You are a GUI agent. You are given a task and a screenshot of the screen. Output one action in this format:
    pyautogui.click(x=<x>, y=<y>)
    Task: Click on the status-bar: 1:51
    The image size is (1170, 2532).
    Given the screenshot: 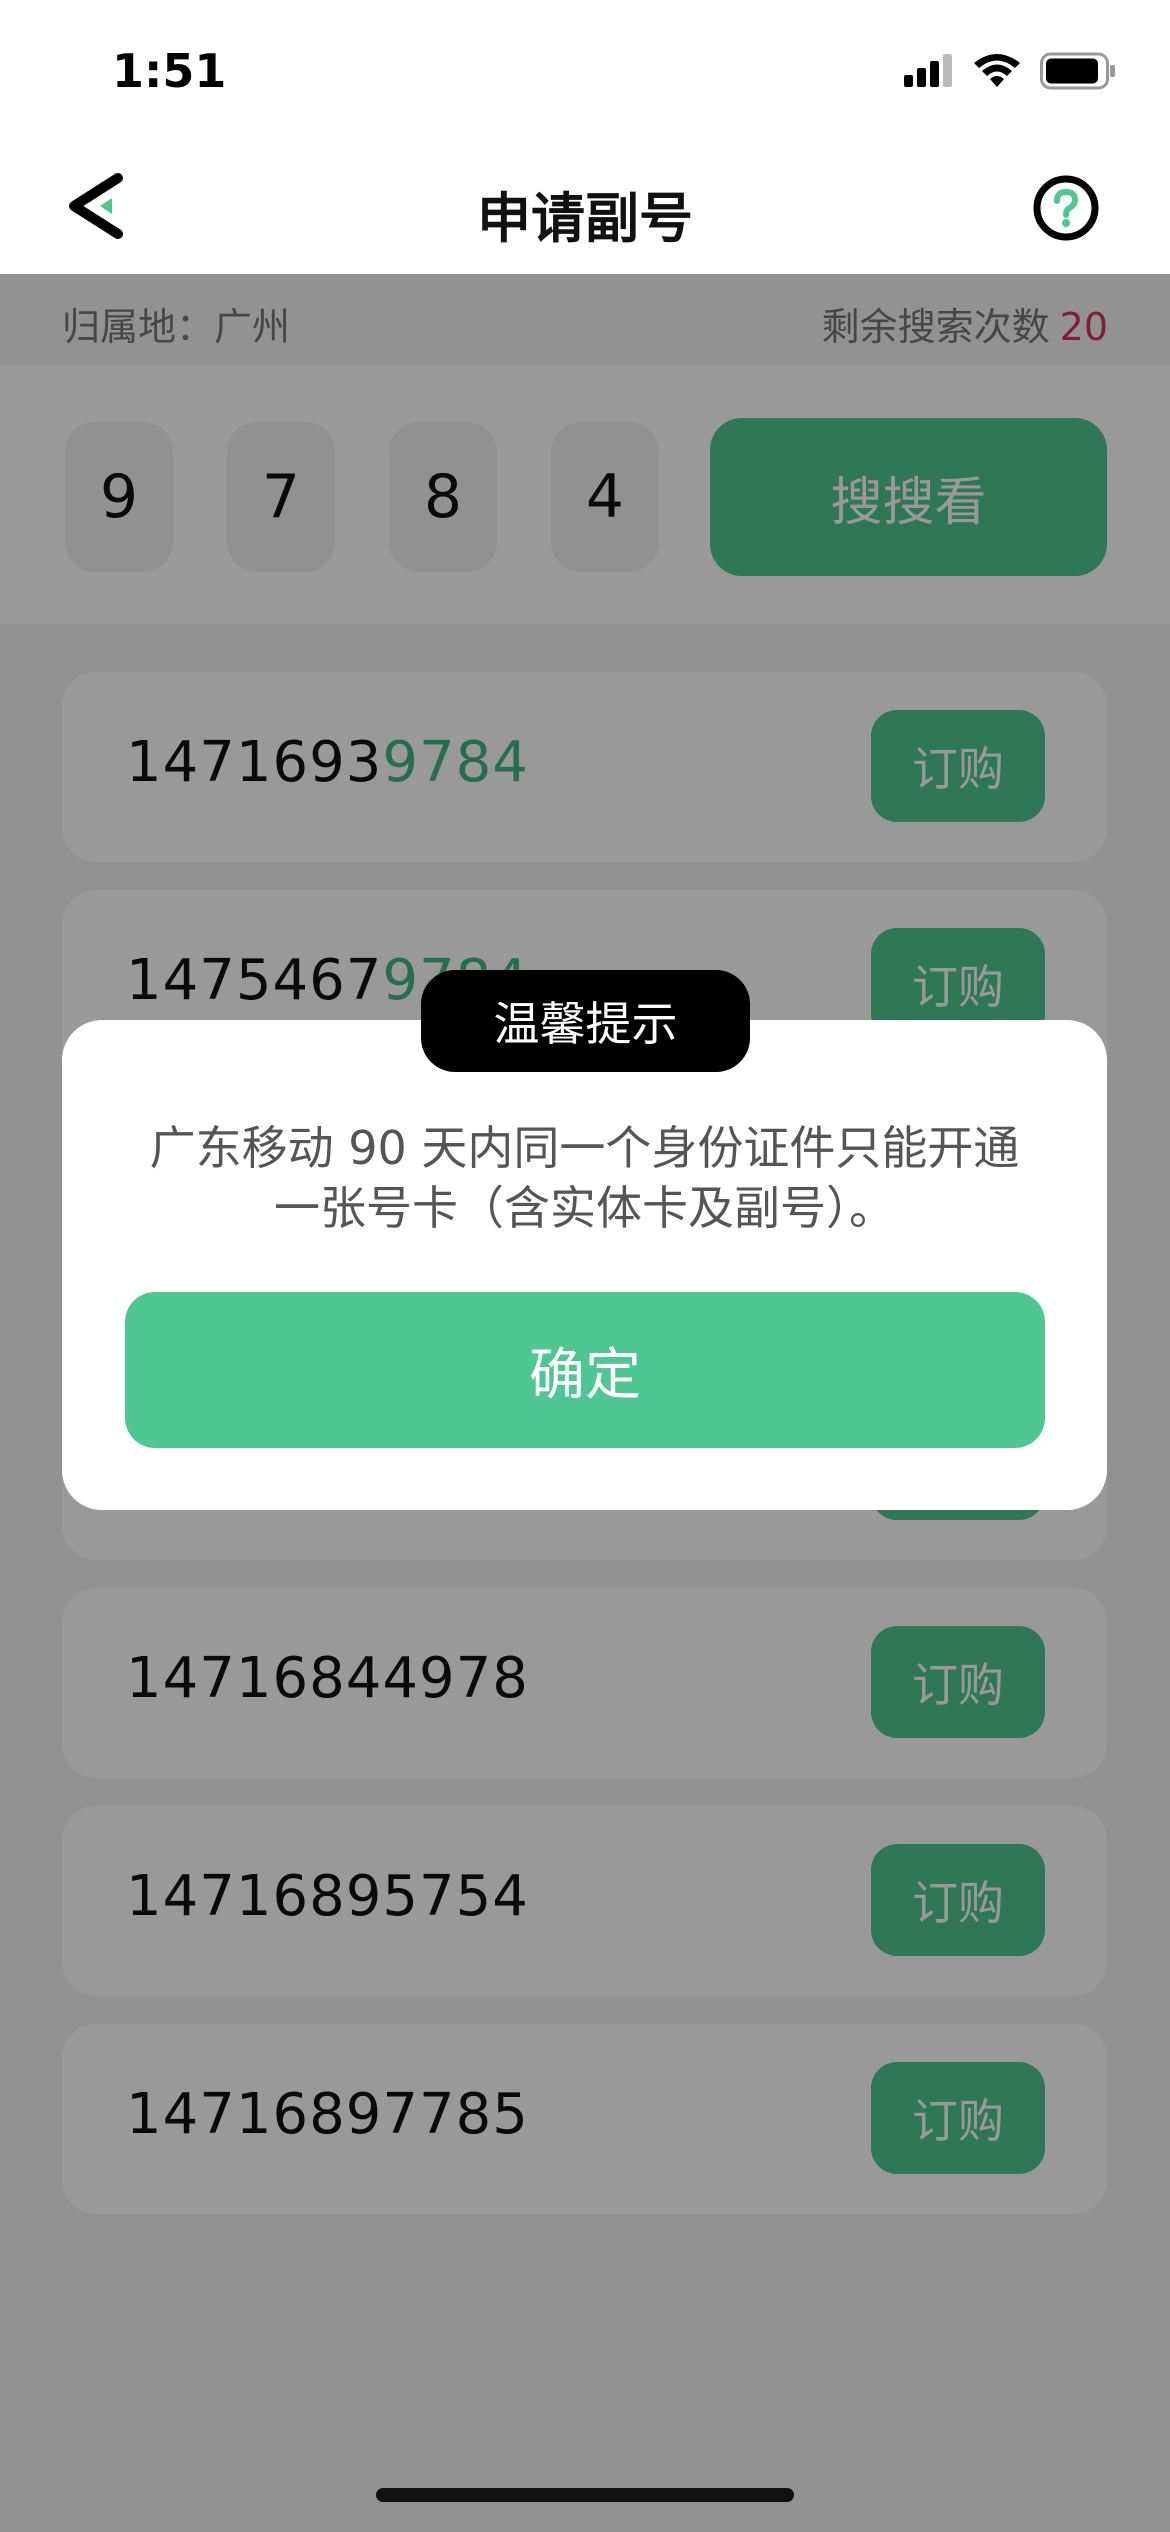 What is the action you would take?
    pyautogui.click(x=585, y=70)
    